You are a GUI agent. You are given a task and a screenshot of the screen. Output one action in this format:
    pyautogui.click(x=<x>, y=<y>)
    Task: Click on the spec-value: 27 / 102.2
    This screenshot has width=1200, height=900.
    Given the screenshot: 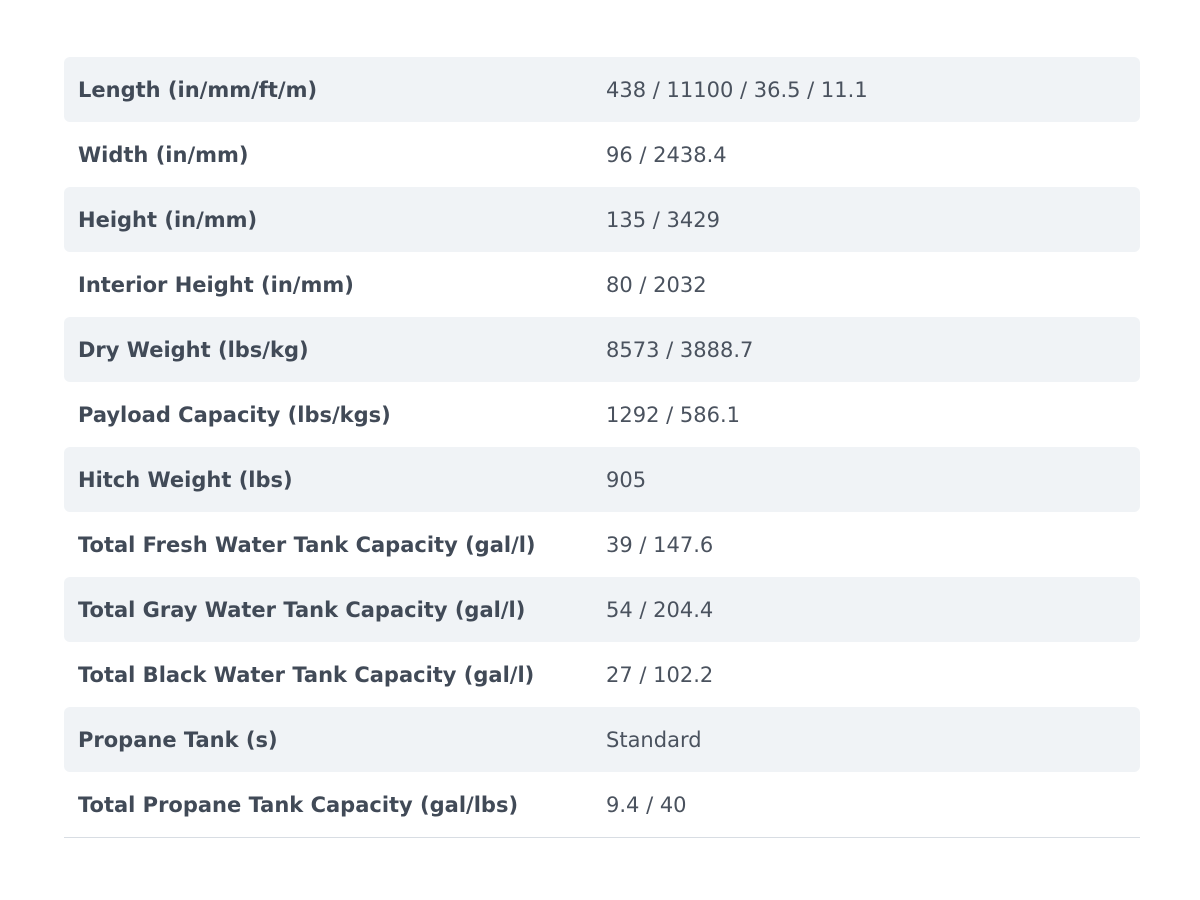 What is the action you would take?
    pyautogui.click(x=660, y=674)
    